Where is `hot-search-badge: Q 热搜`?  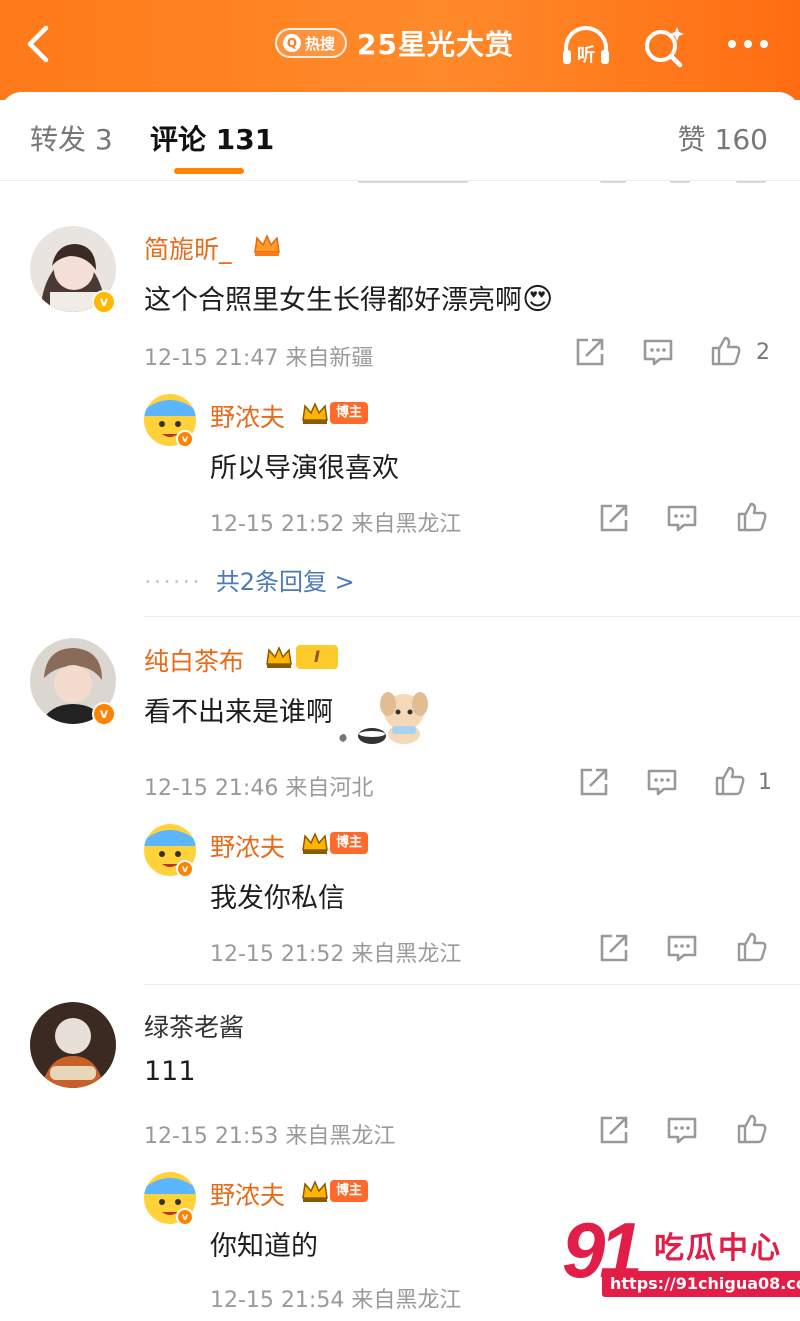
hot-search-badge: Q 热搜 is located at coordinates (311, 43).